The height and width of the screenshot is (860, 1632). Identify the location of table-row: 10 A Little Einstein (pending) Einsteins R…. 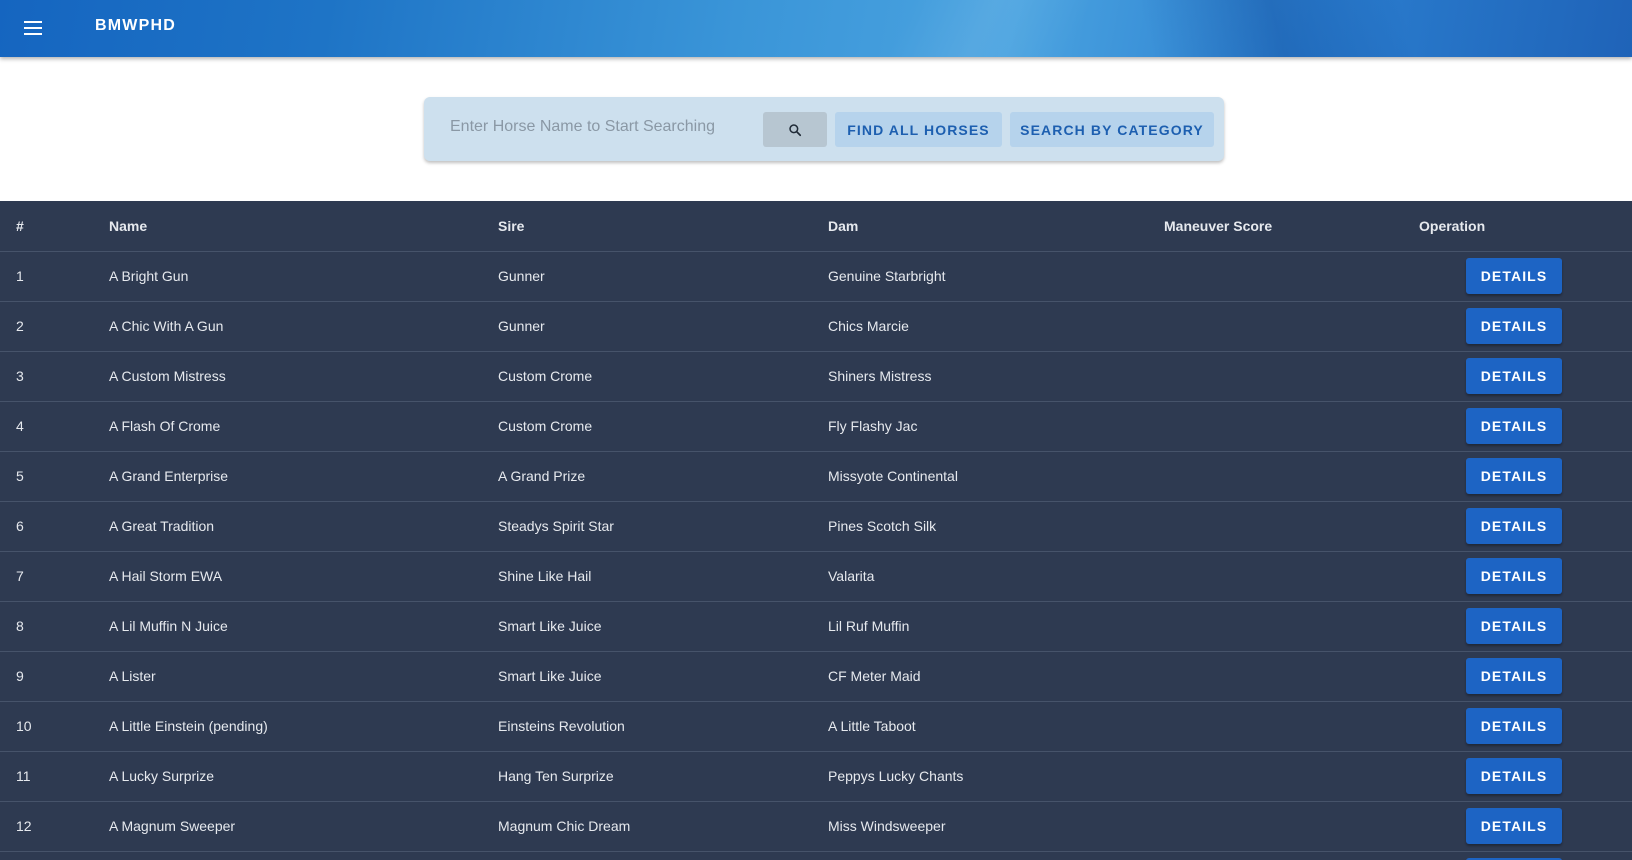
(816, 726).